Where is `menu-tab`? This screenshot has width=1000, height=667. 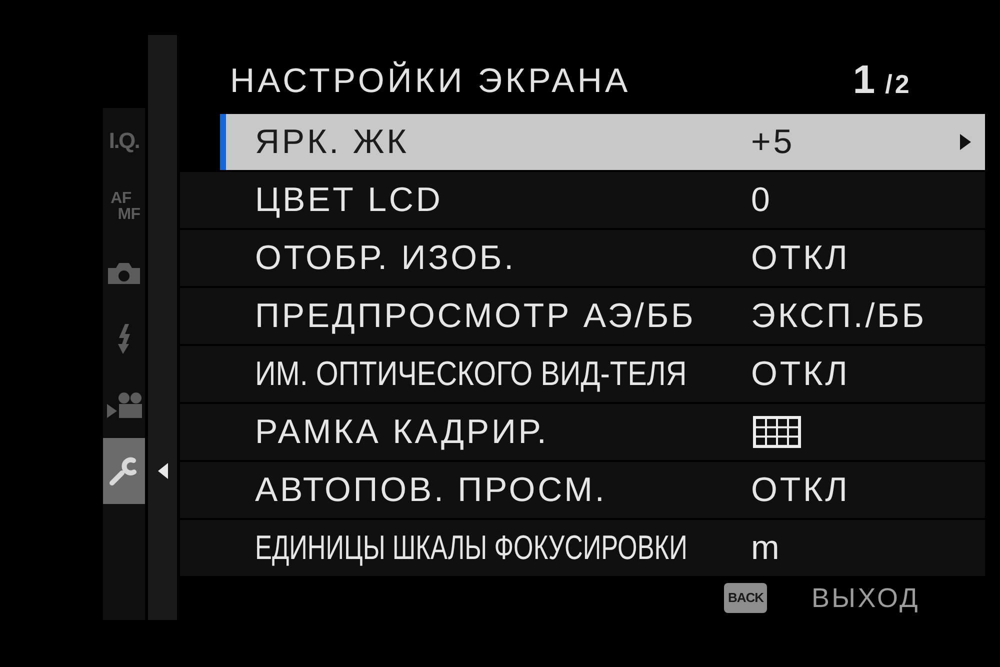
menu-tab is located at coordinates (124, 471).